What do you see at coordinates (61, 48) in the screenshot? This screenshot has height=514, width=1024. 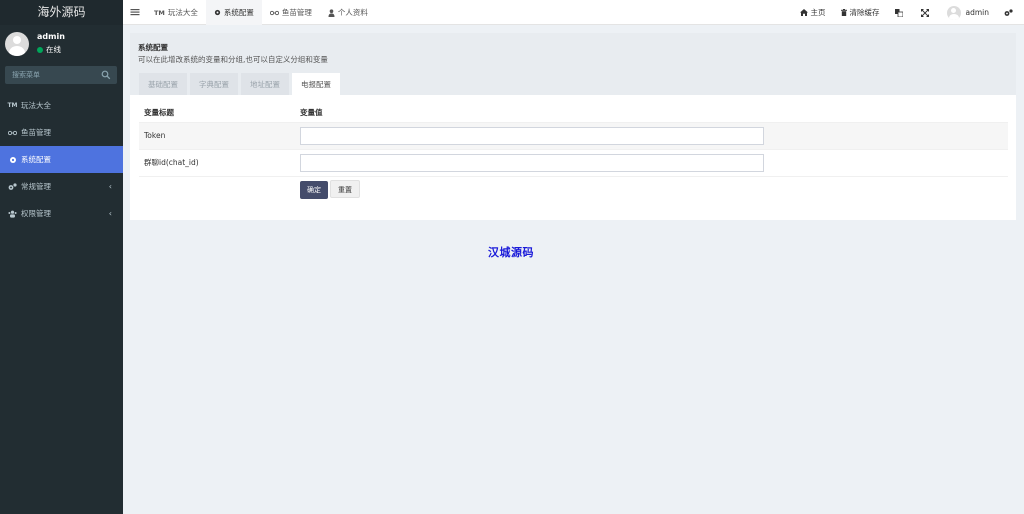 I see `user-panel: admin 在线` at bounding box center [61, 48].